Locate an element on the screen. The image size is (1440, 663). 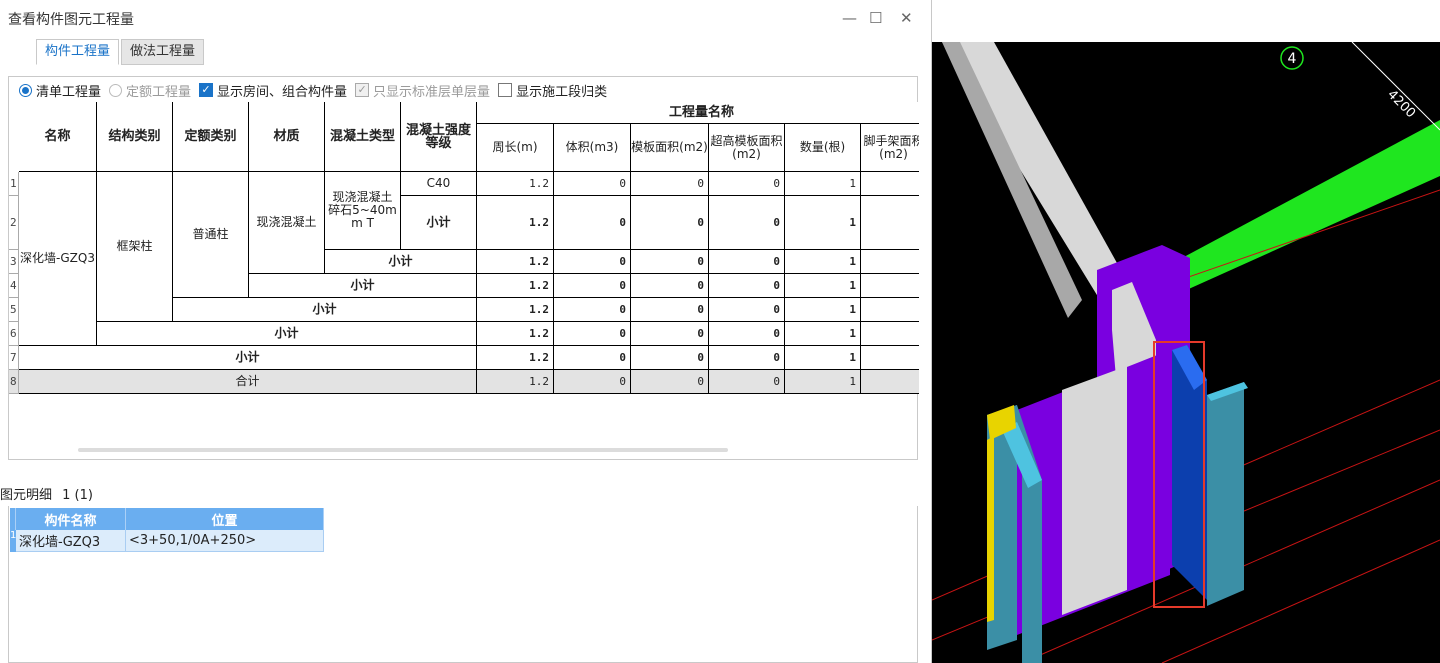
checkbox-checked-icon: ✓ is located at coordinates (206, 90).